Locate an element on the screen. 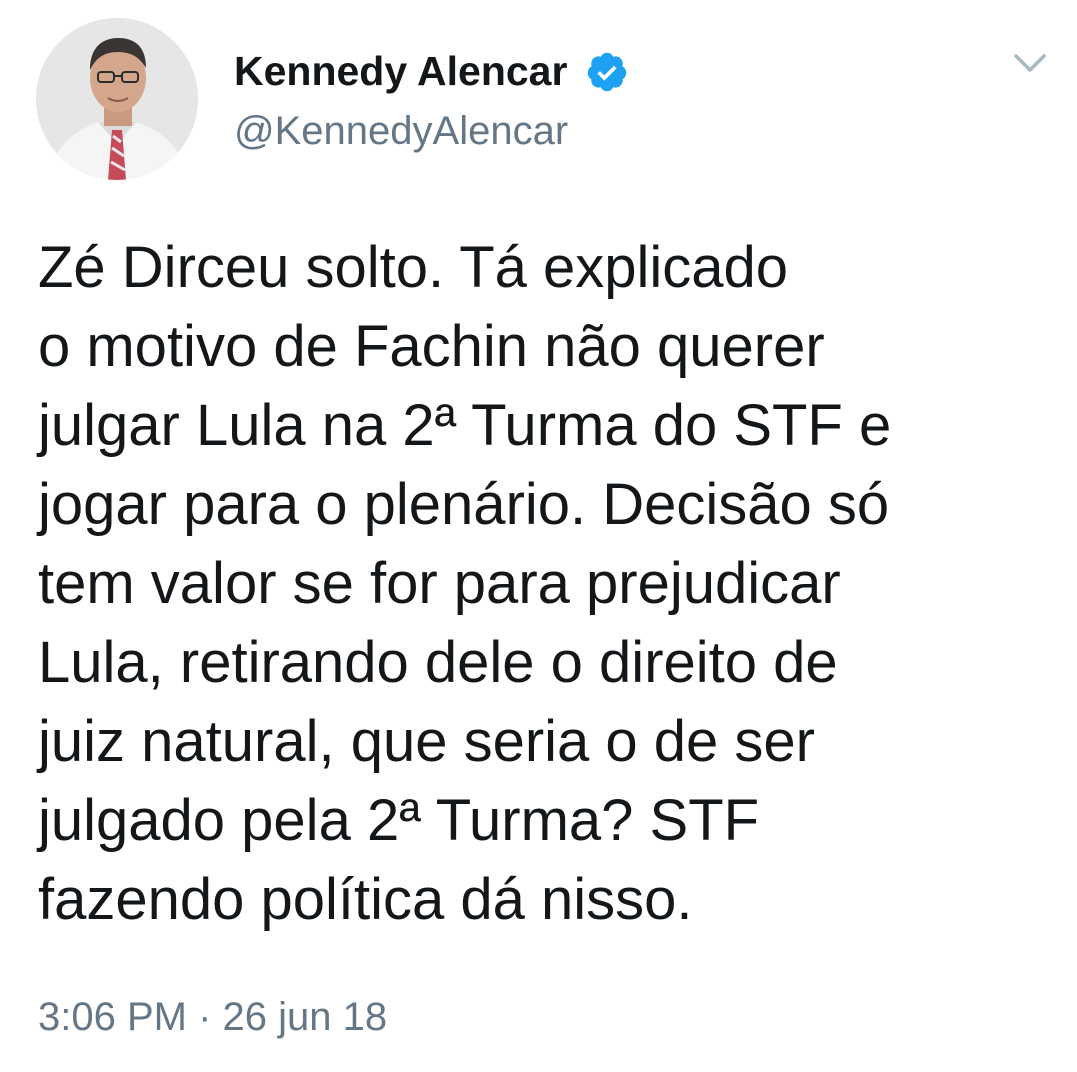 This screenshot has height=1072, width=1077. avatar-photo is located at coordinates (117, 99).